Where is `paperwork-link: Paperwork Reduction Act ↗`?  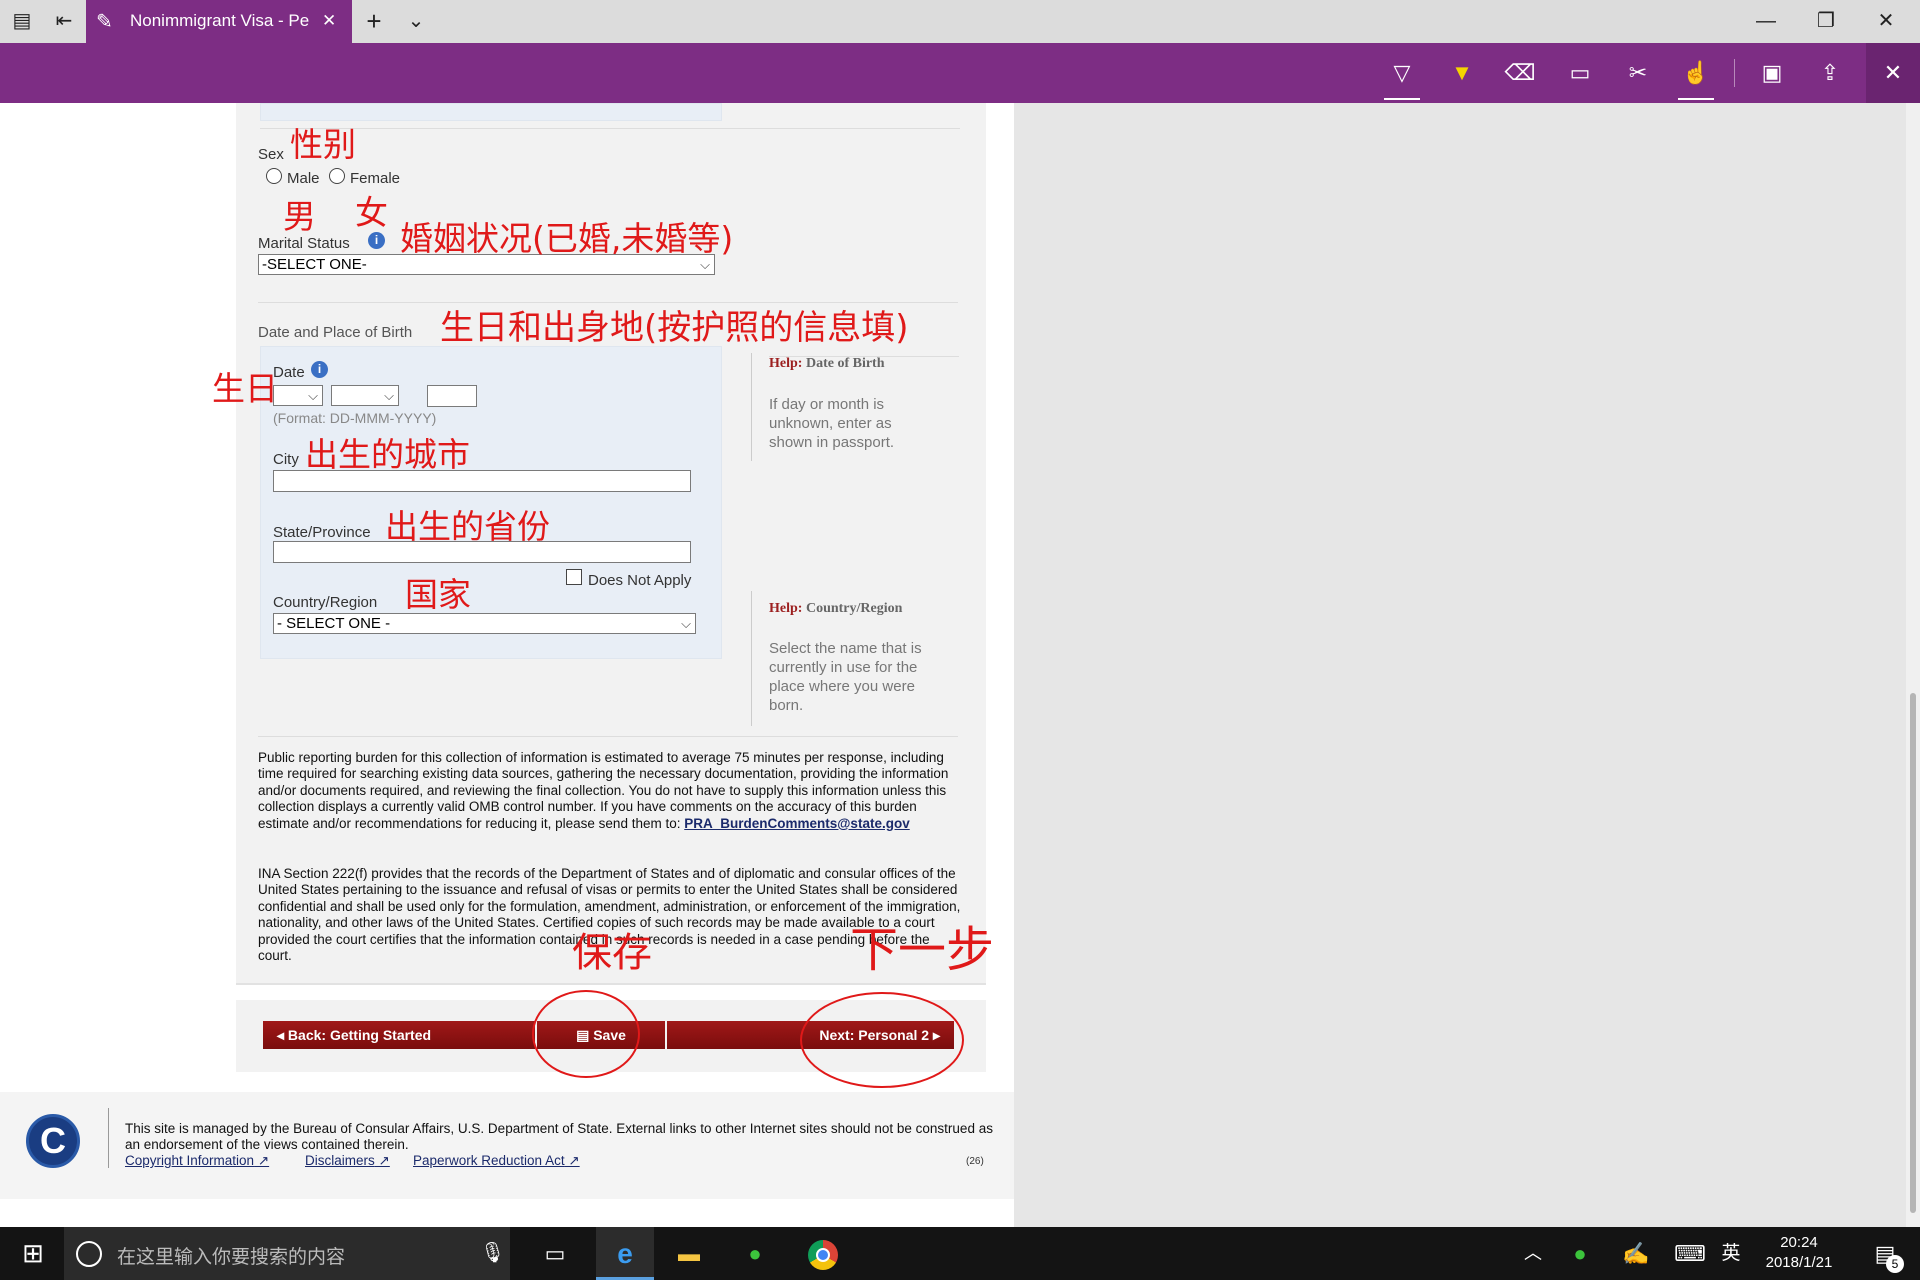
paperwork-link: Paperwork Reduction Act ↗ is located at coordinates (496, 1161).